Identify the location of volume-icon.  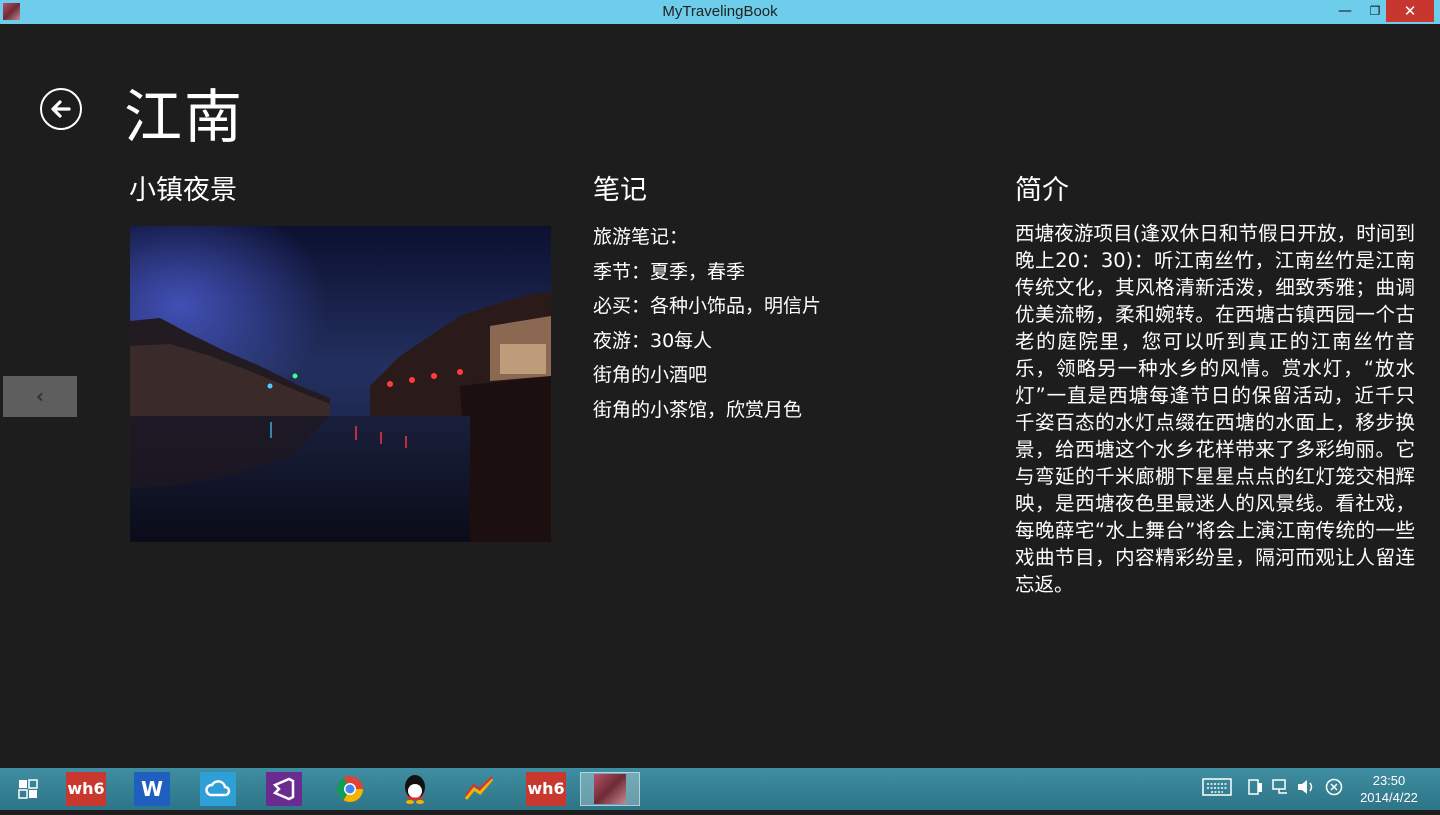
(1306, 789).